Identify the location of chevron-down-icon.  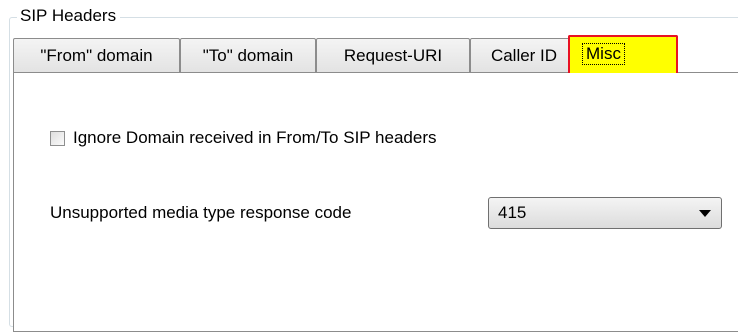
(705, 213).